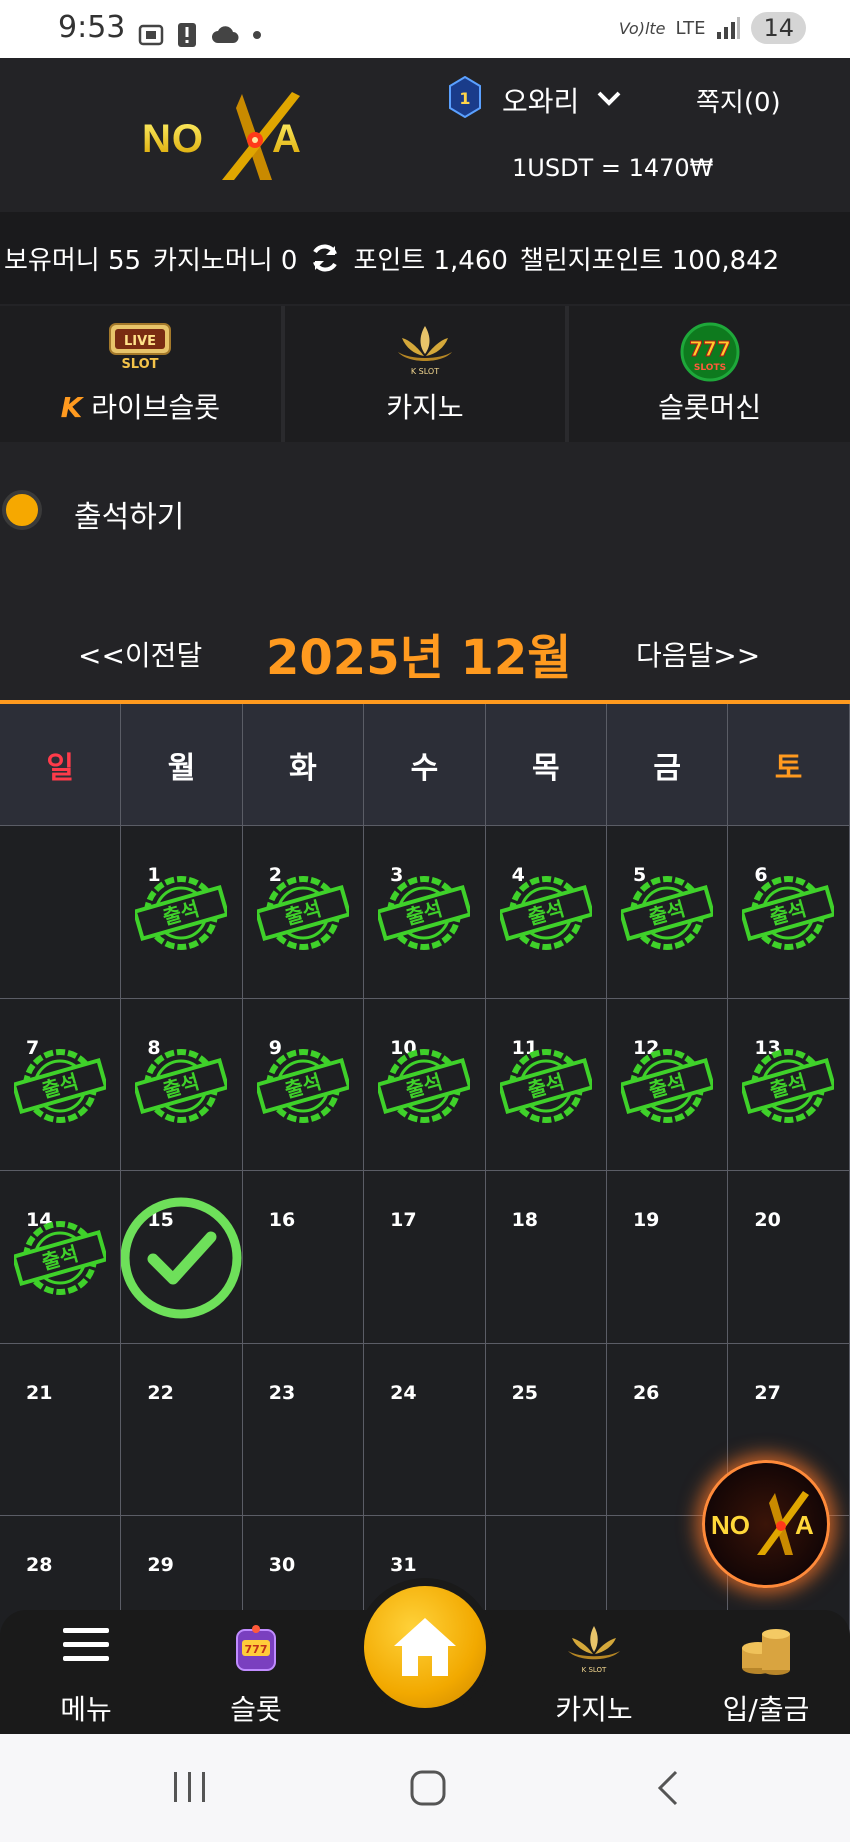 The width and height of the screenshot is (850, 1842). I want to click on calendar-day-3: 3 출석, so click(425, 912).